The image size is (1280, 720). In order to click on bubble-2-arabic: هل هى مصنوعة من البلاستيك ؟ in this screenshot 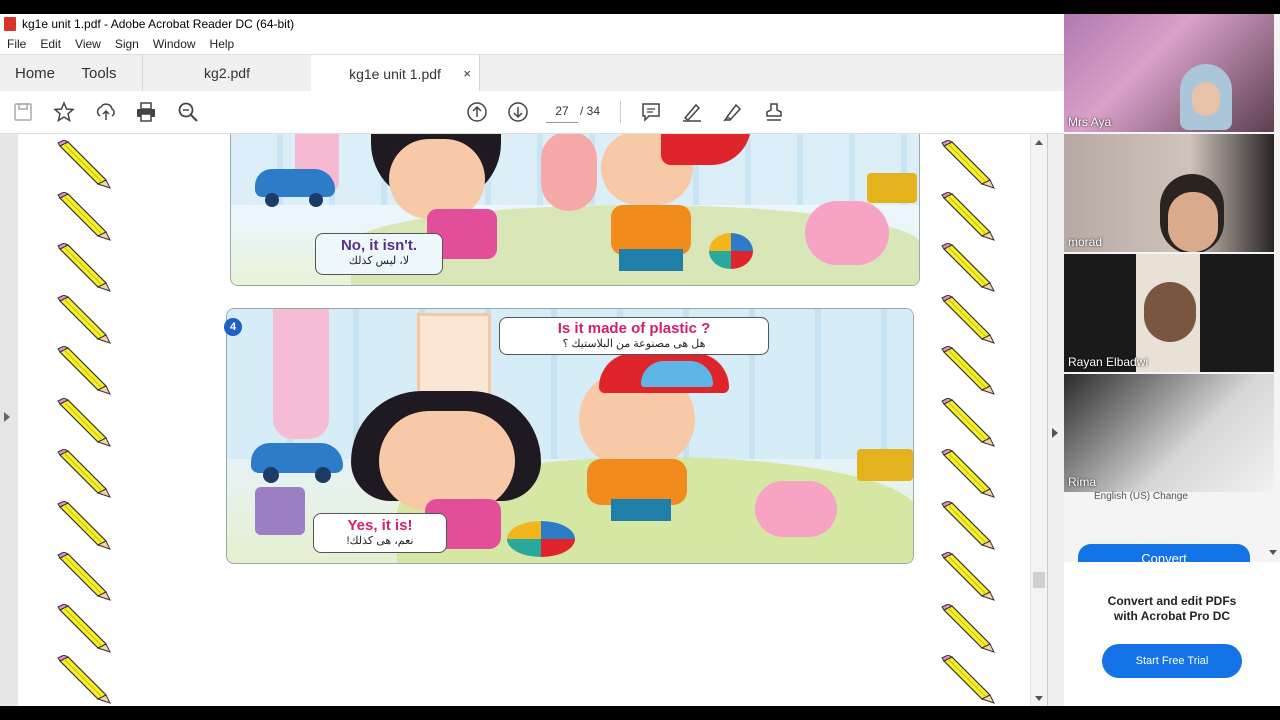, I will do `click(634, 344)`.